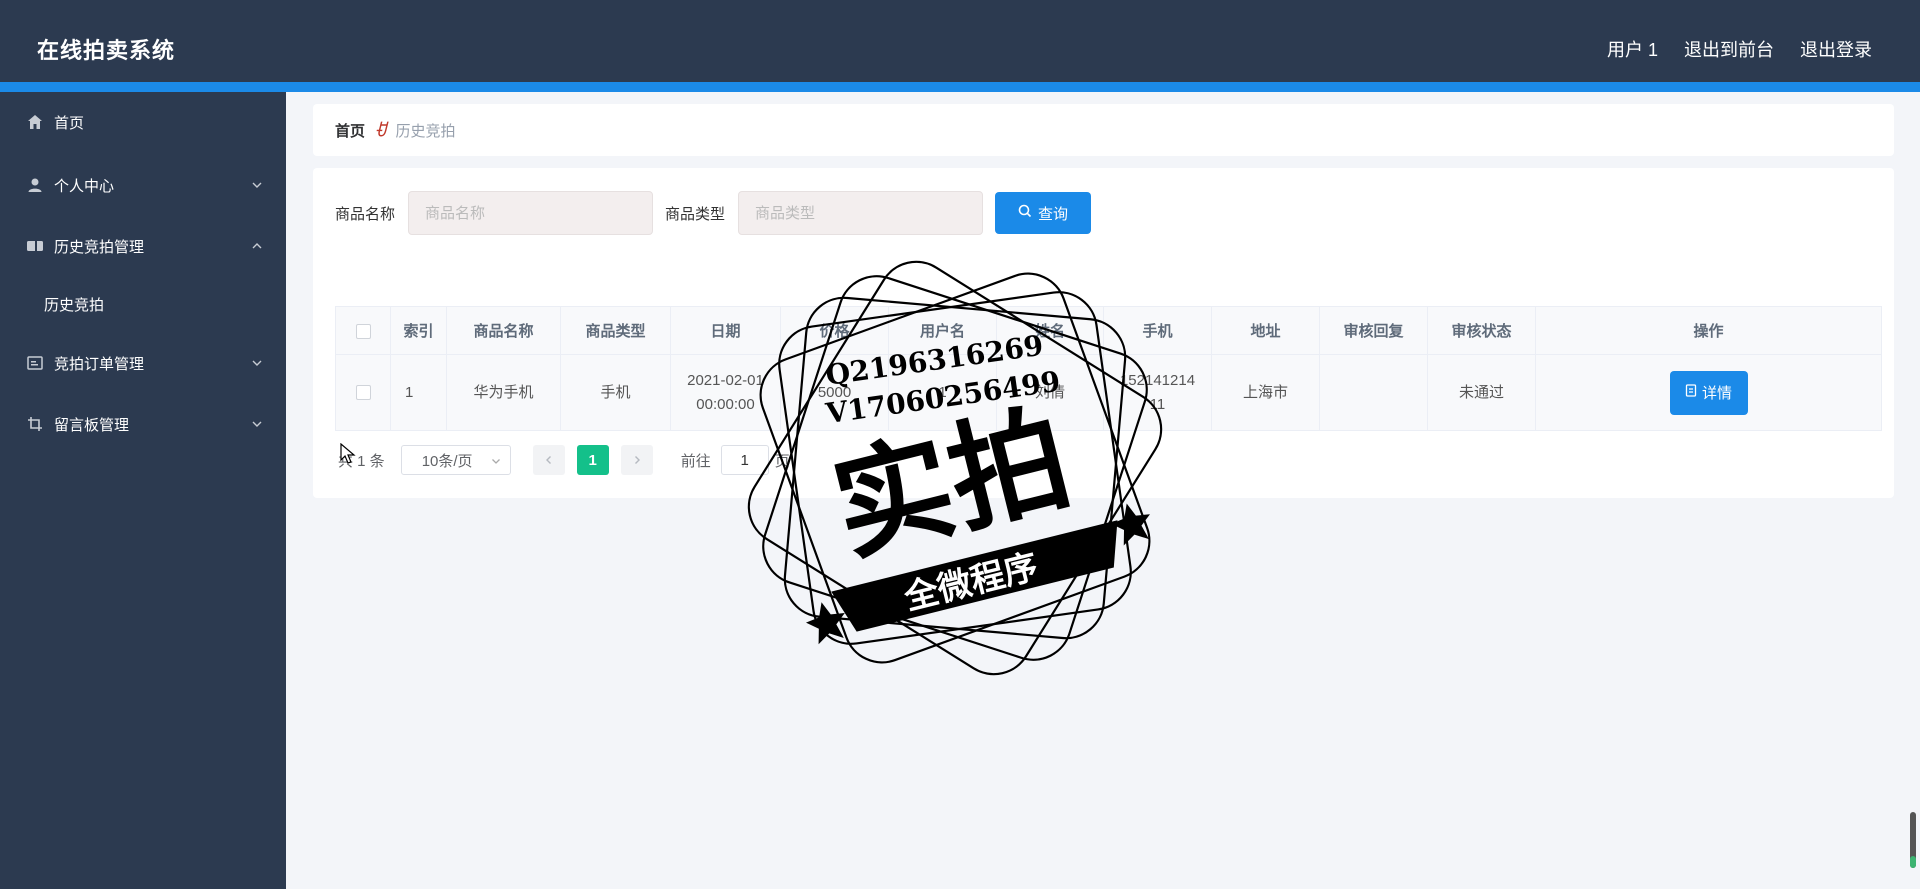 Image resolution: width=1920 pixels, height=889 pixels. I want to click on sidebar-item-personal-center: 个人中心, so click(143, 185).